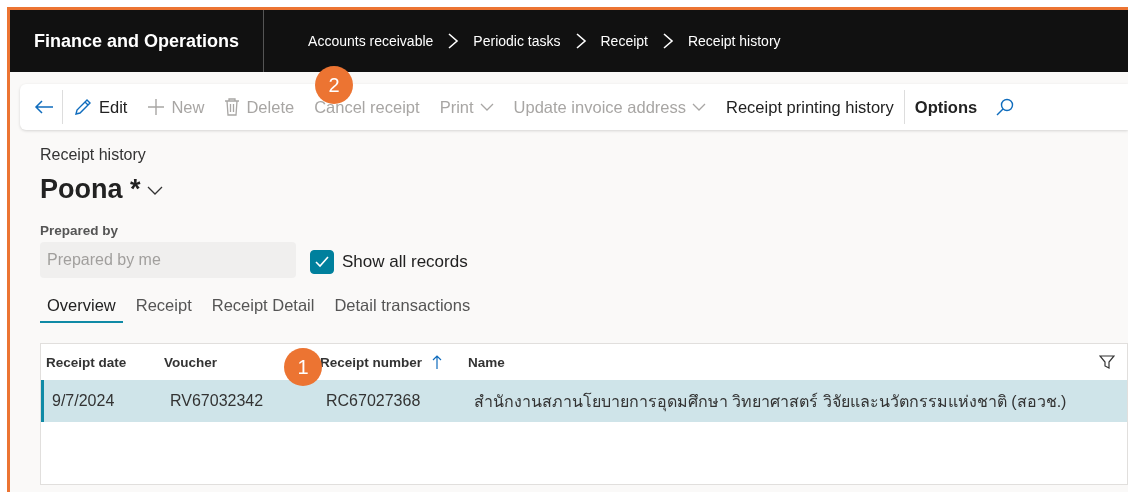  Describe the element at coordinates (81, 307) in the screenshot. I see `tab: Overview` at that location.